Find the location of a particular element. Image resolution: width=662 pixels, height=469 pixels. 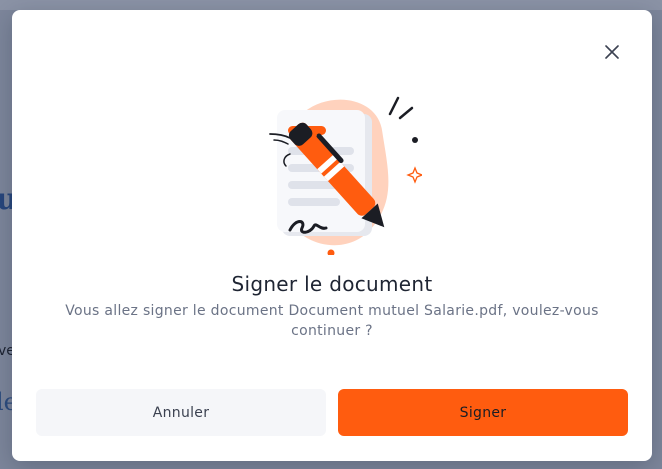

pen-signing-document-icon is located at coordinates (338, 173).